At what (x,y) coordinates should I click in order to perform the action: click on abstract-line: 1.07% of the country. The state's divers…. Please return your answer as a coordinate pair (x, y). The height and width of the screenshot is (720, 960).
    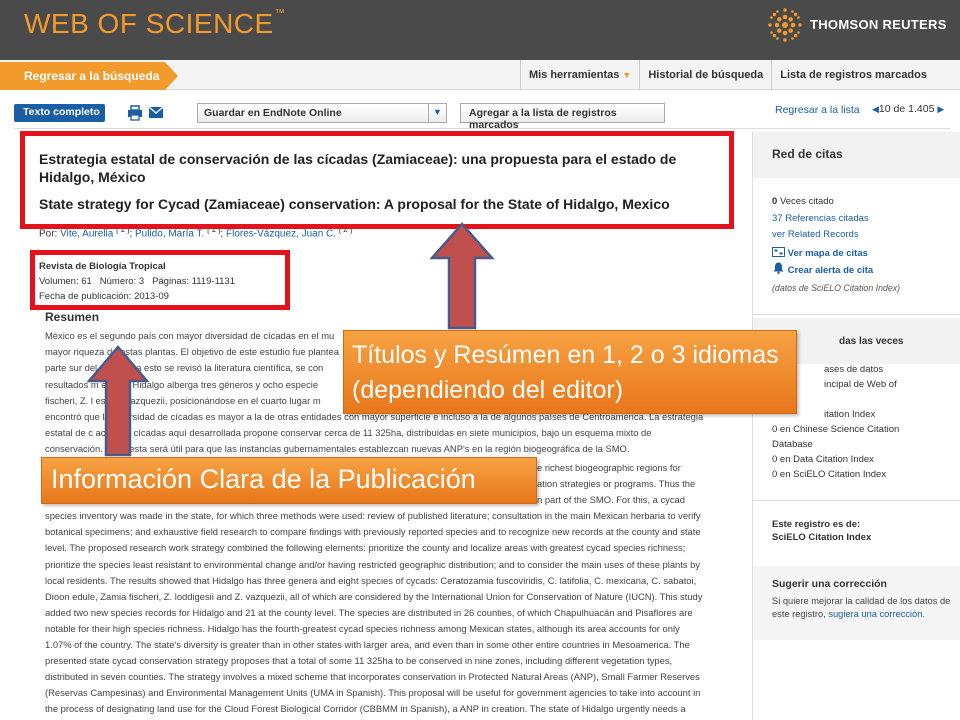
    Looking at the image, I should click on (367, 645).